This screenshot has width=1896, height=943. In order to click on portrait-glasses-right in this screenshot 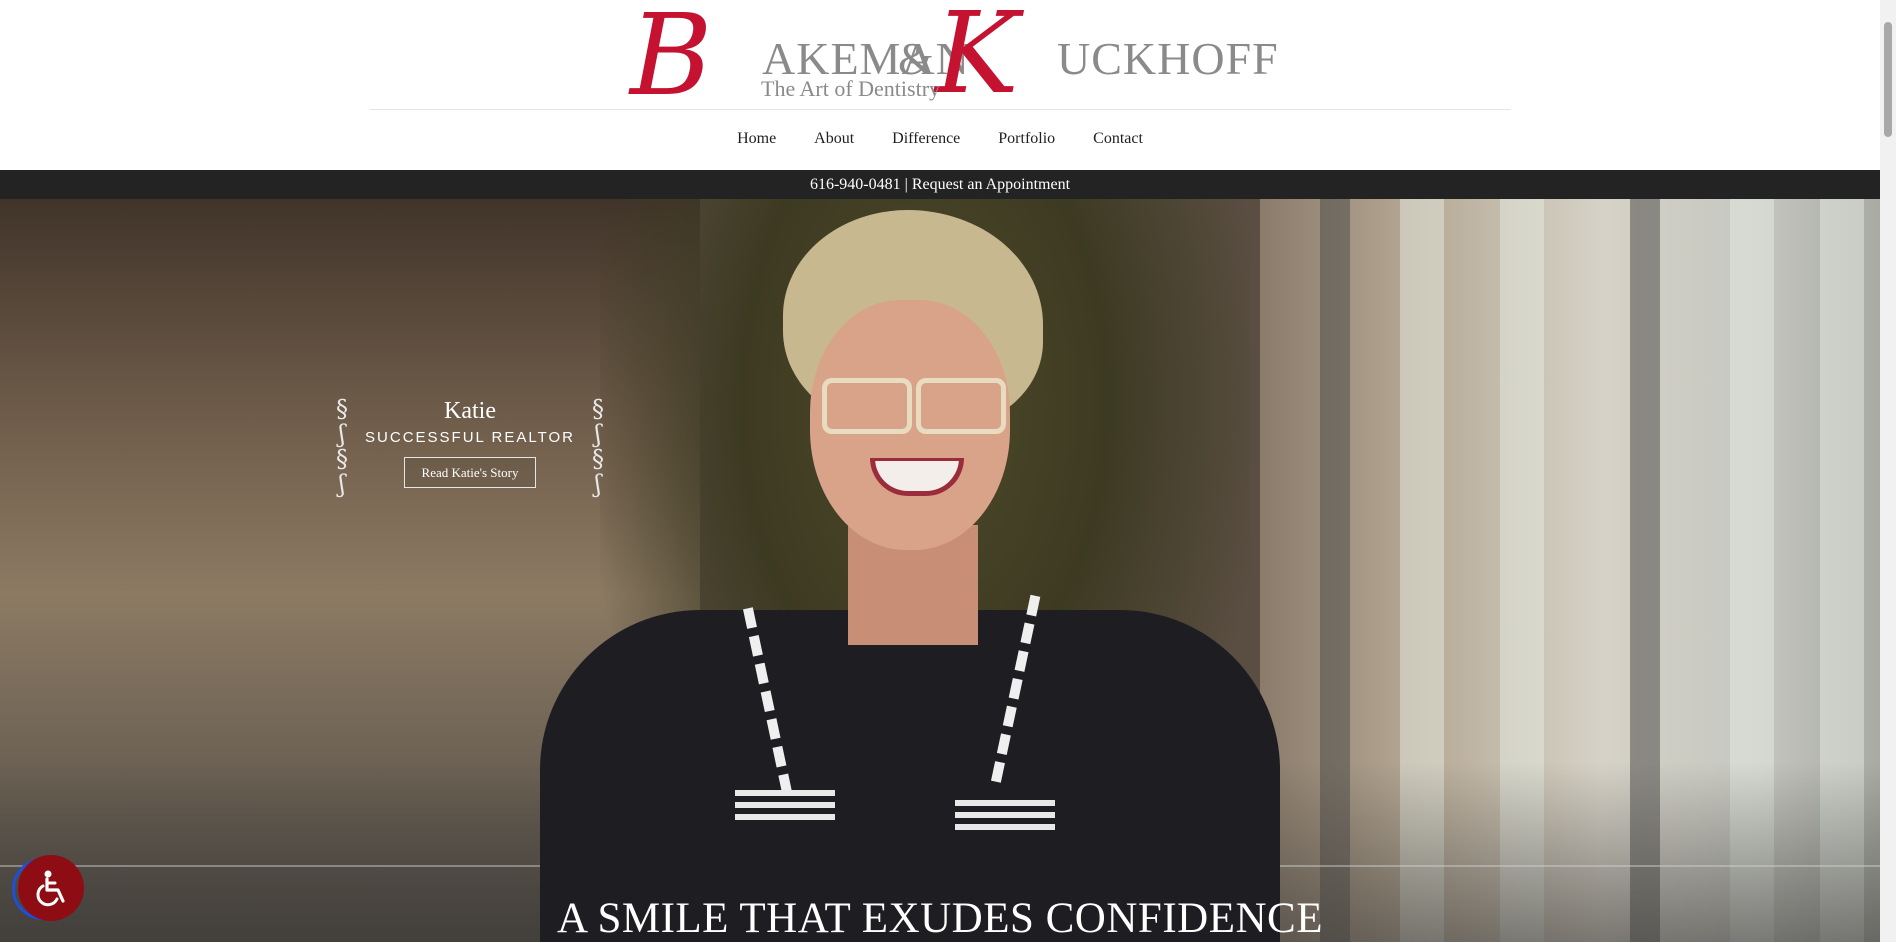, I will do `click(961, 406)`.